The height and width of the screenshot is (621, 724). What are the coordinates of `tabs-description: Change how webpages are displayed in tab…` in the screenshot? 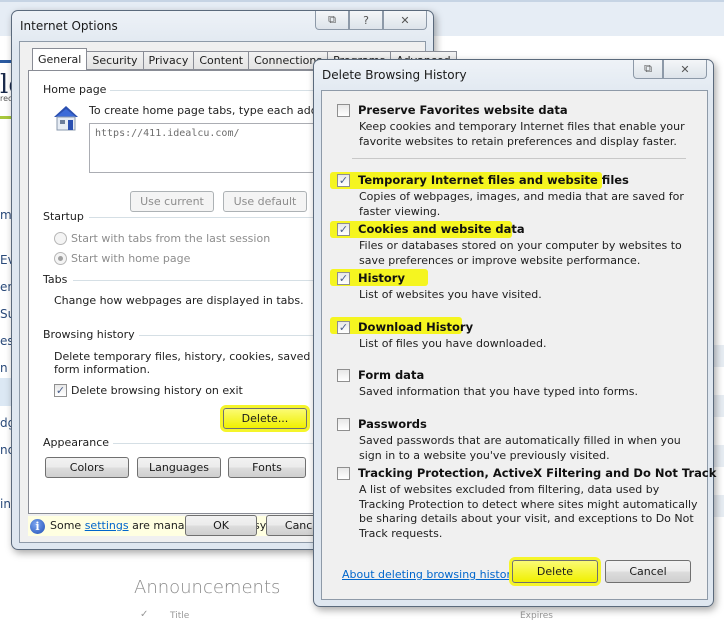 It's located at (179, 300).